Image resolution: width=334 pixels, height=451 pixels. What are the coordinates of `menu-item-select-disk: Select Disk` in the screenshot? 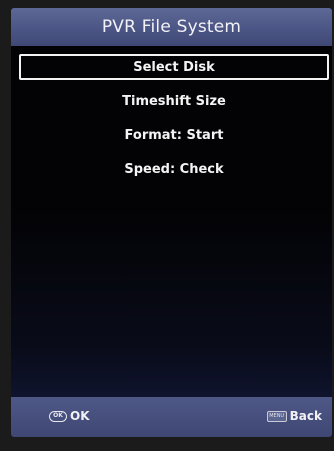 It's located at (174, 67).